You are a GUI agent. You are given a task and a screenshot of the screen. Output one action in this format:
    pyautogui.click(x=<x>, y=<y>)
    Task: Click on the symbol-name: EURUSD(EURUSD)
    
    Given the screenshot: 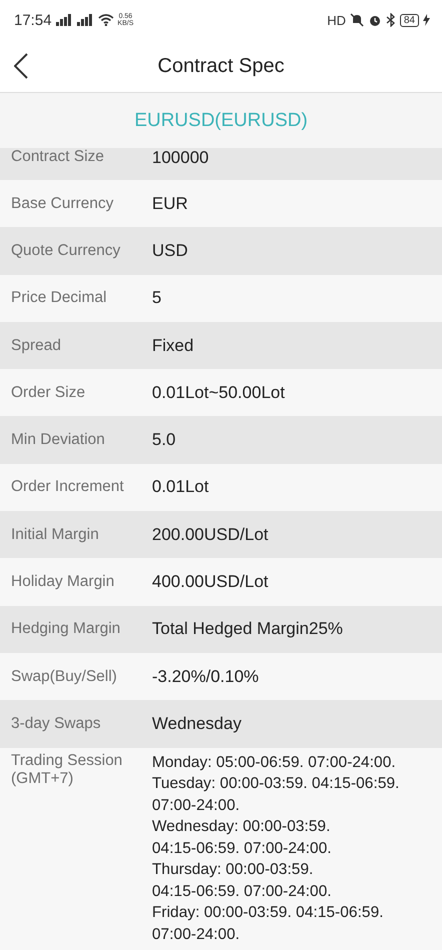 What is the action you would take?
    pyautogui.click(x=221, y=121)
    